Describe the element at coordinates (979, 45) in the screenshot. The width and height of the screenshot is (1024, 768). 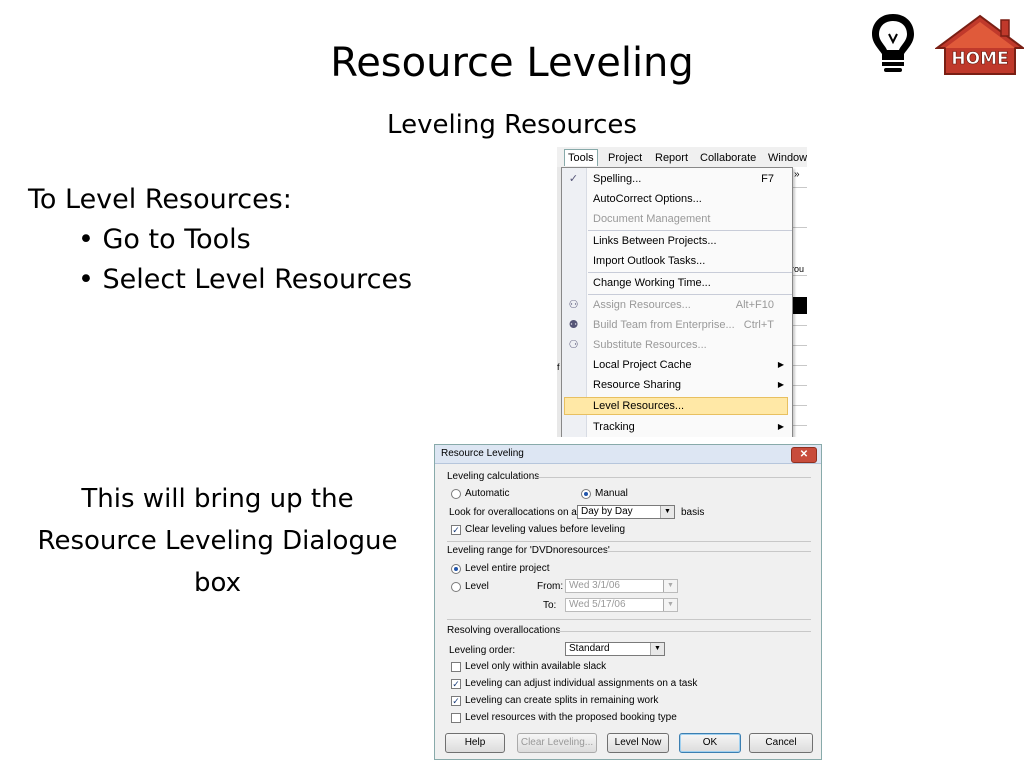
I see `home-button: HOME` at that location.